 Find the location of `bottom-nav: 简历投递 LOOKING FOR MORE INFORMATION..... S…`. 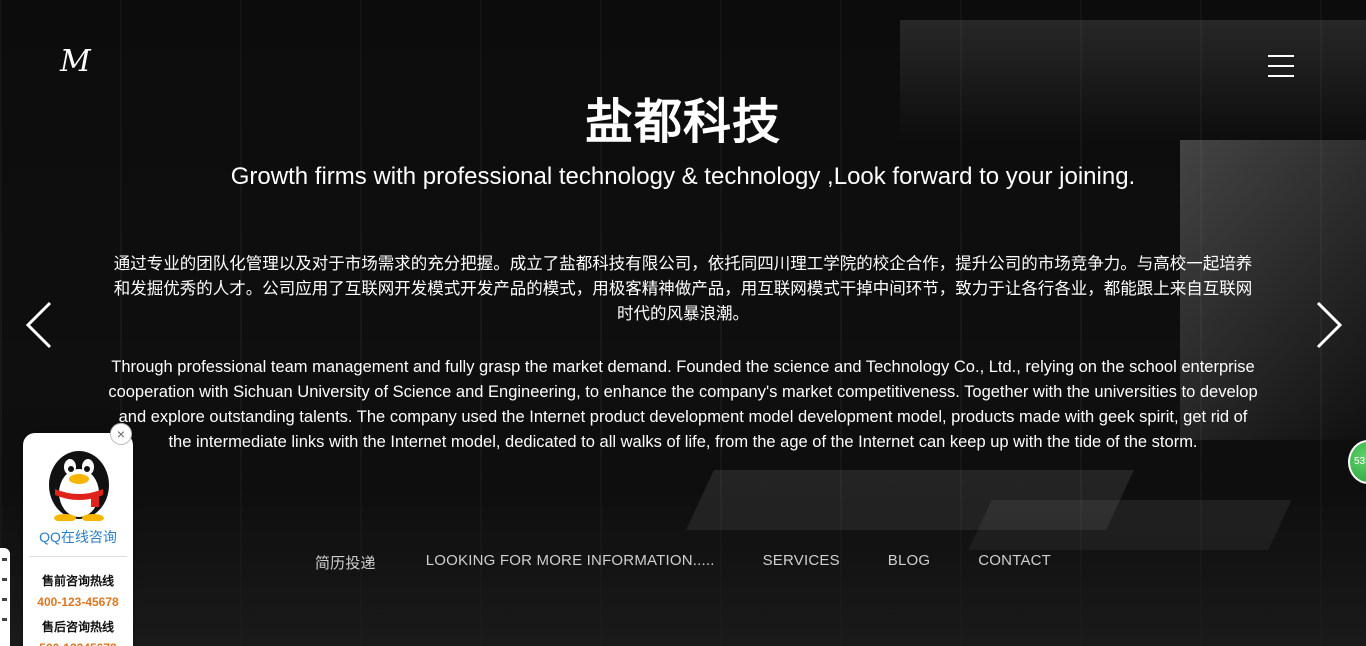

bottom-nav: 简历投递 LOOKING FOR MORE INFORMATION..... S… is located at coordinates (683, 562).